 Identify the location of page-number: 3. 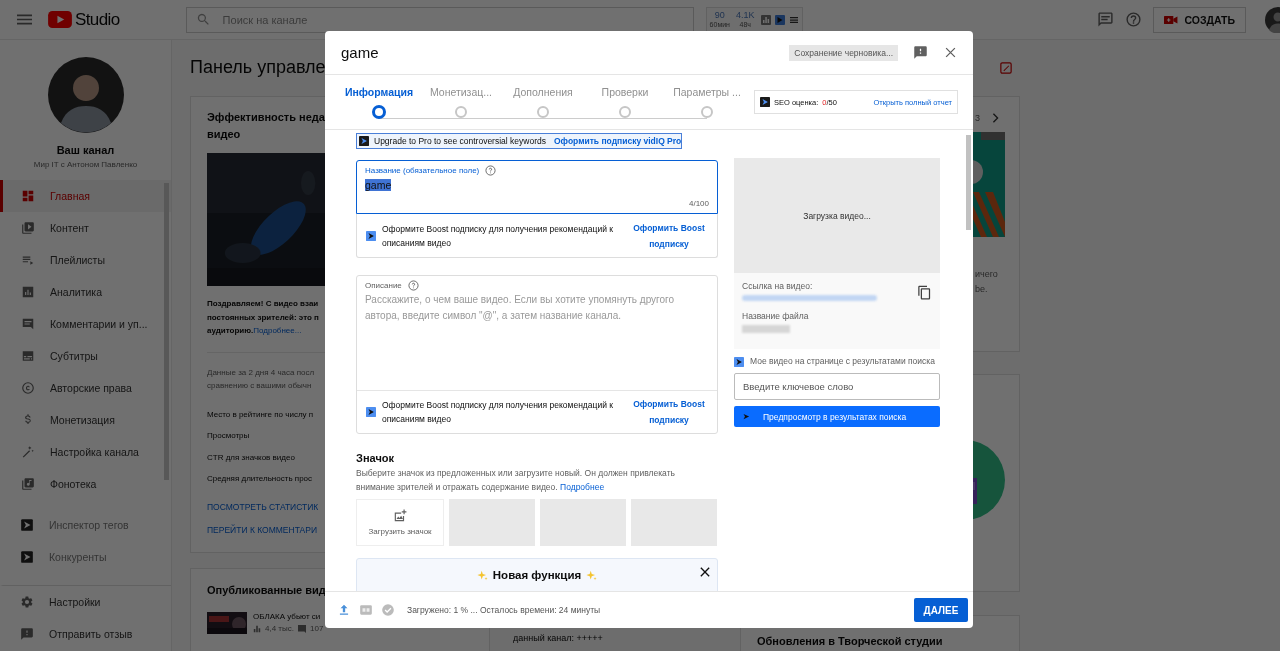
(977, 118).